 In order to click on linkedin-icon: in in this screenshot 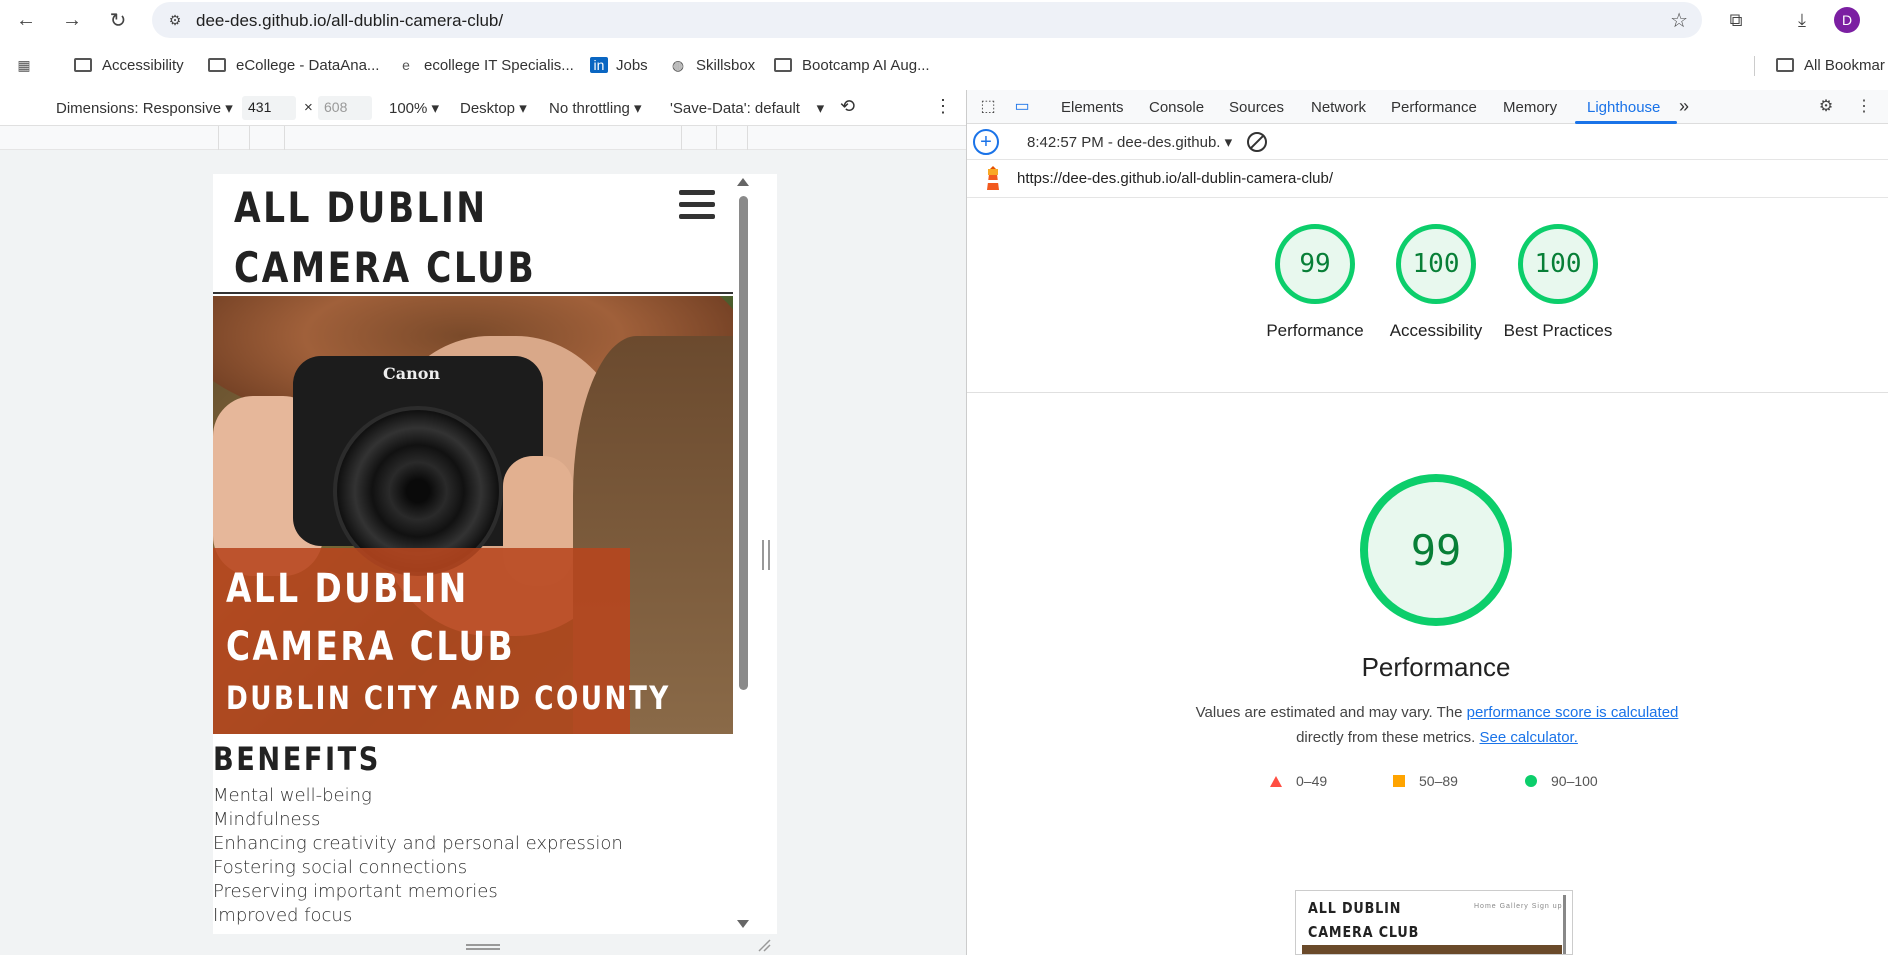, I will do `click(599, 65)`.